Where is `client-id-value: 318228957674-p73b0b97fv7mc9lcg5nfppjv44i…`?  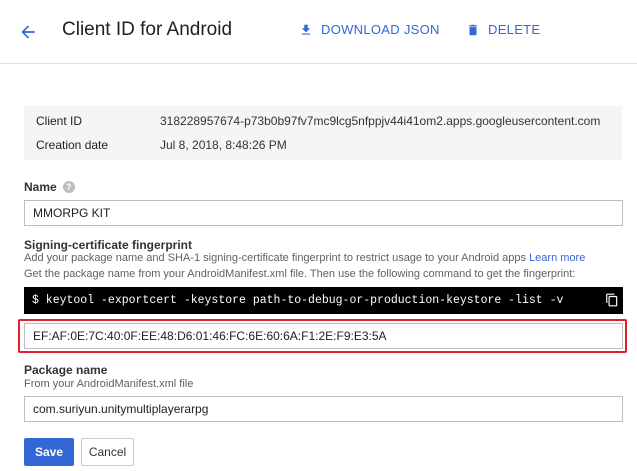 client-id-value: 318228957674-p73b0b97fv7mc9lcg5nfppjv44i… is located at coordinates (380, 121).